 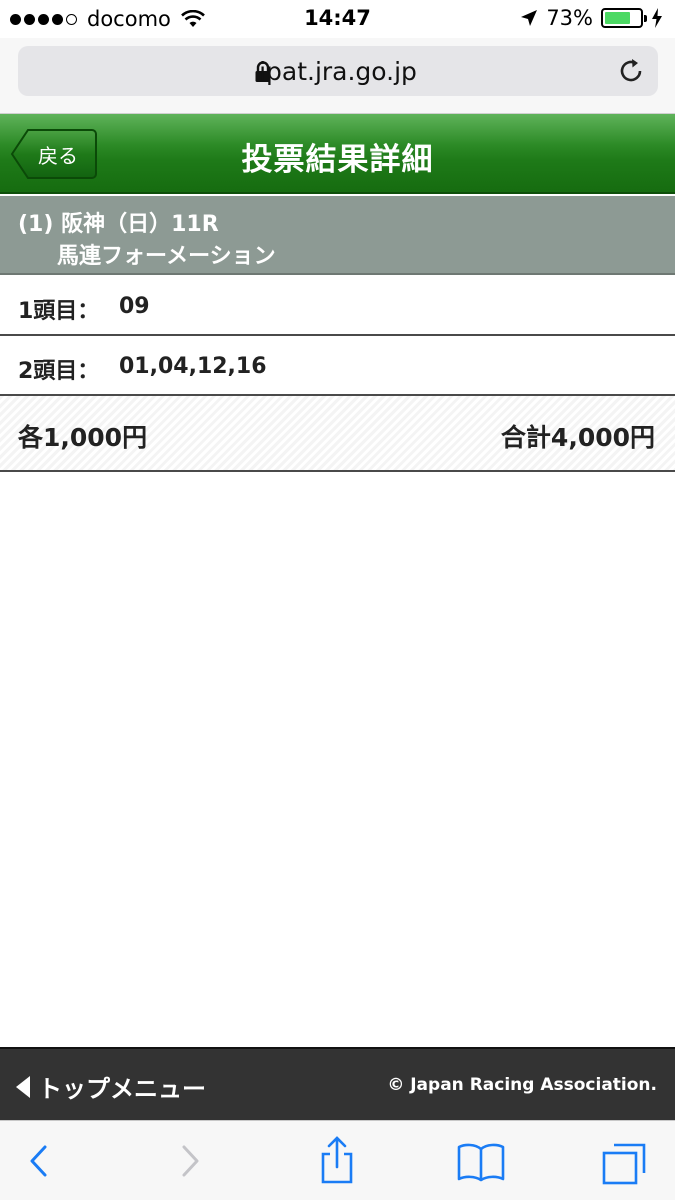 I want to click on address-bar: ipat.jra.go.jp, so click(x=338, y=71).